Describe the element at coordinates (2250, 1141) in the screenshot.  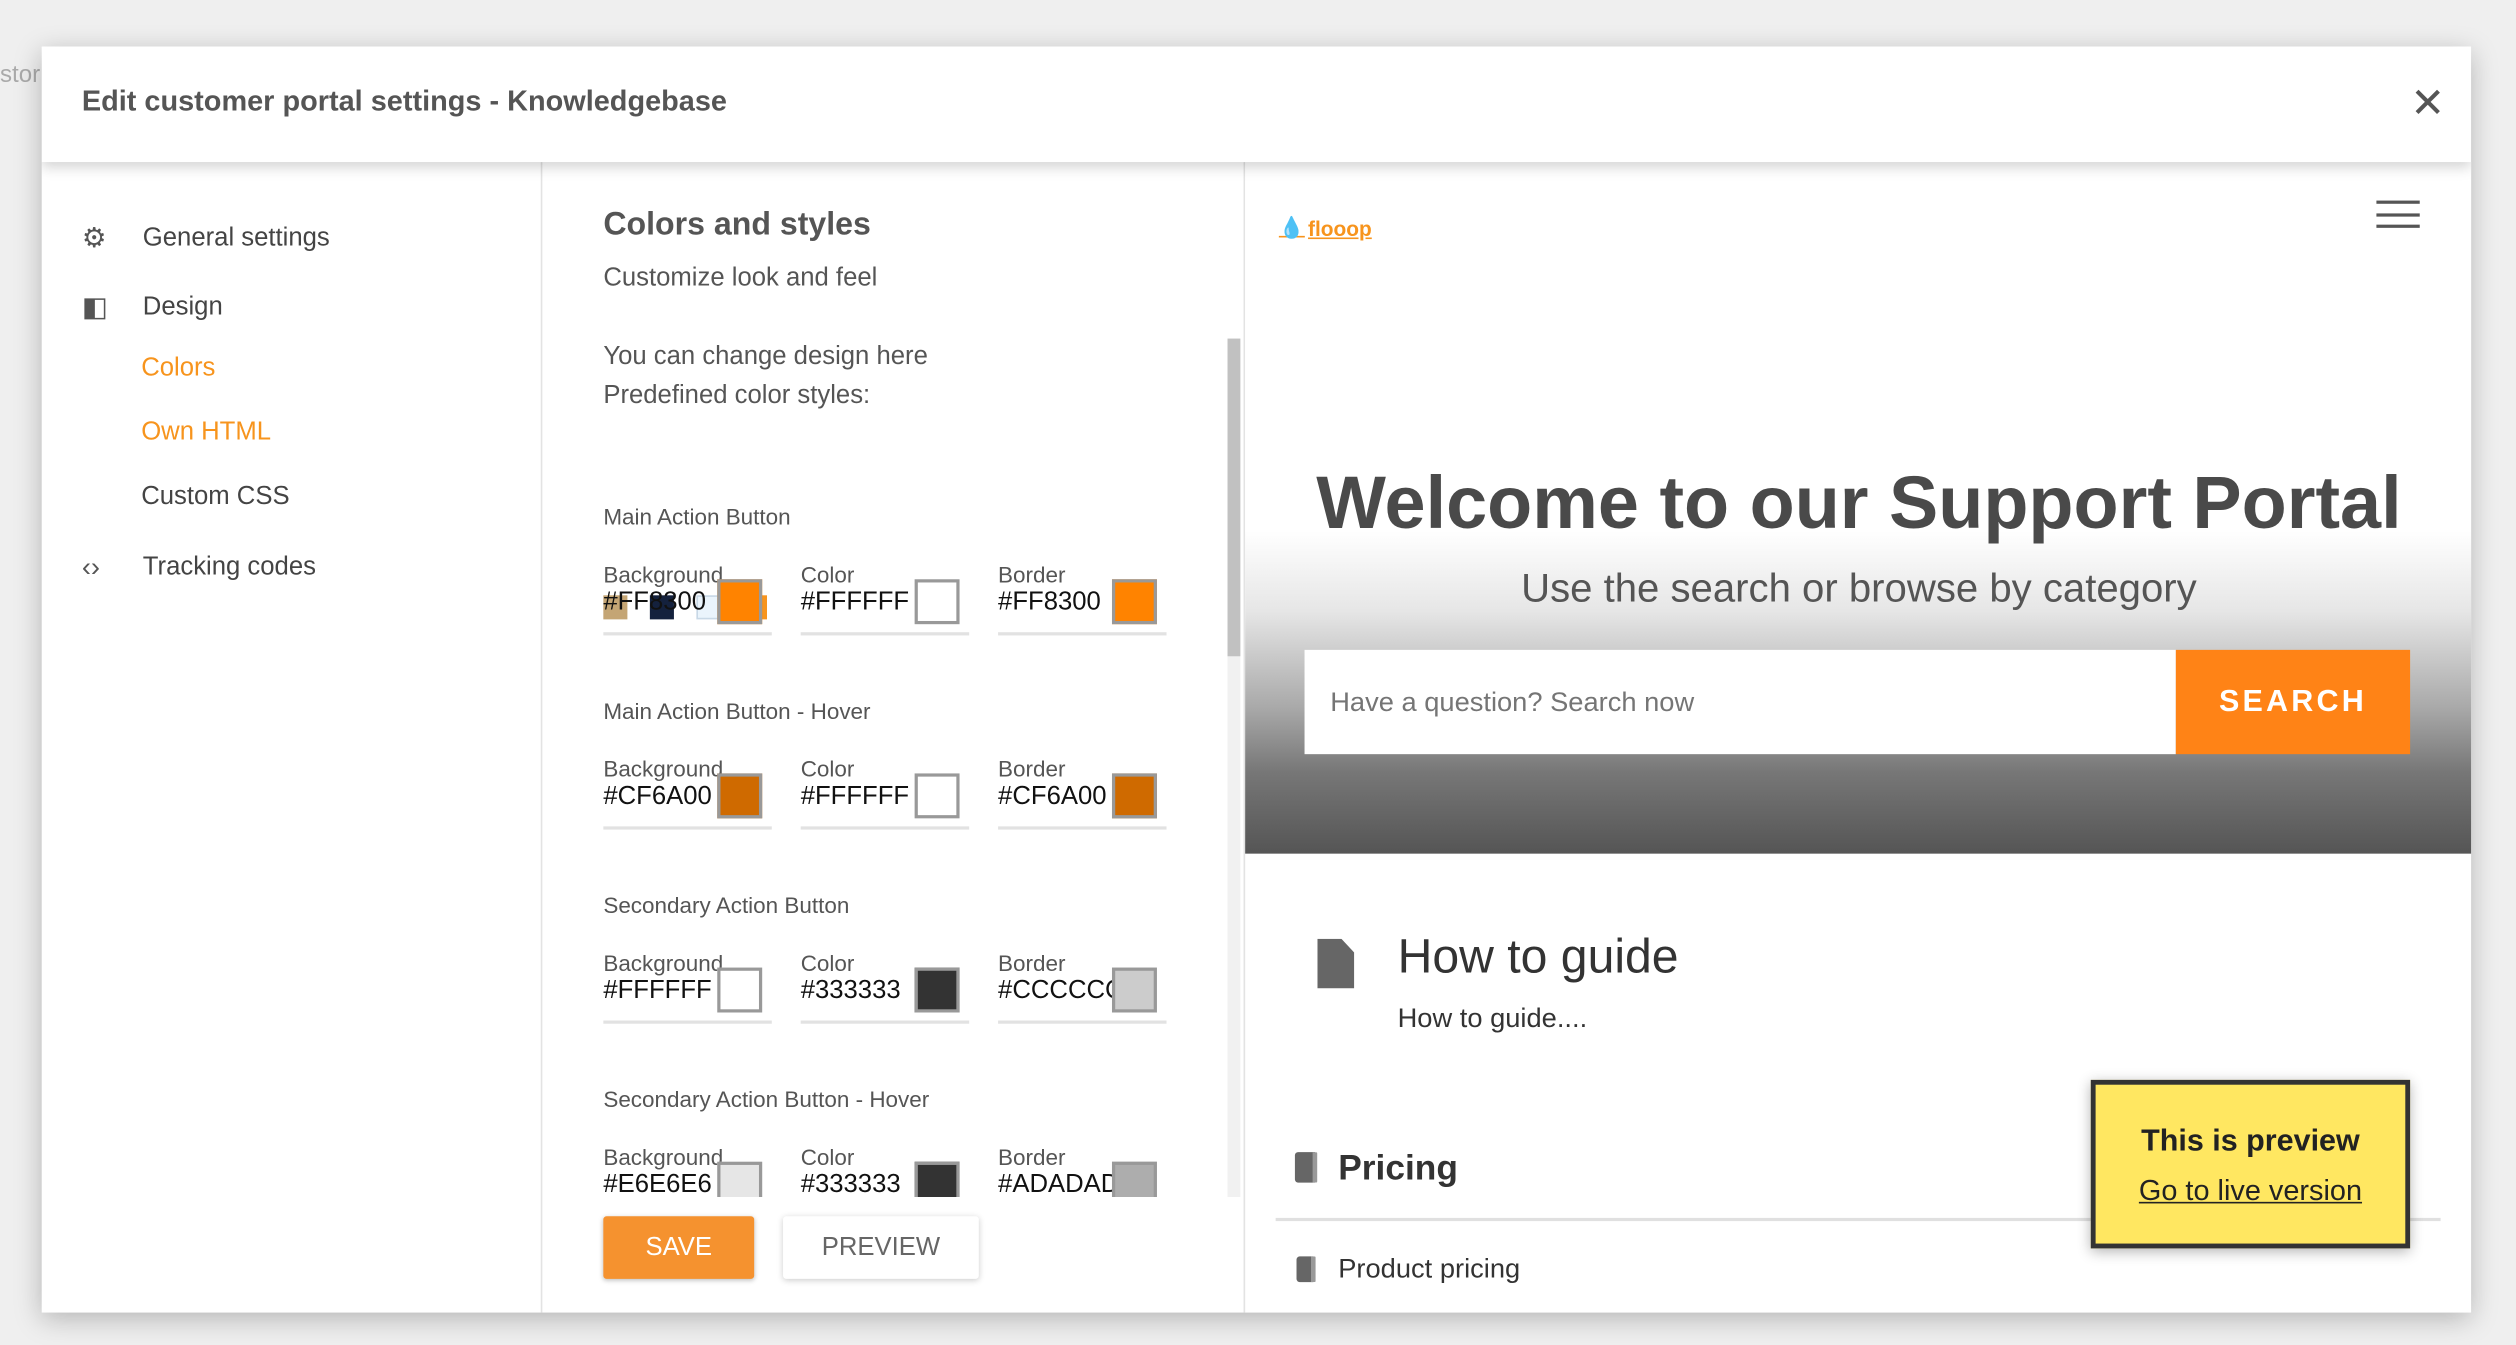
I see `preview-notice-title: This is preview` at that location.